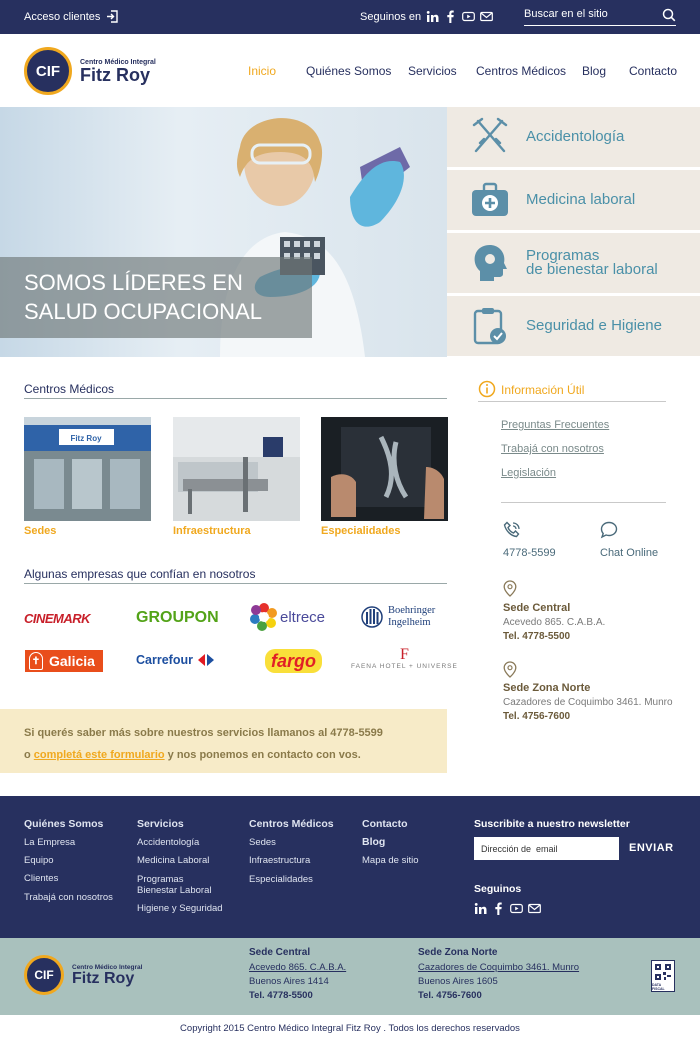 This screenshot has width=700, height=1042. Describe the element at coordinates (262, 842) in the screenshot. I see `footer-sedes: Sedes` at that location.